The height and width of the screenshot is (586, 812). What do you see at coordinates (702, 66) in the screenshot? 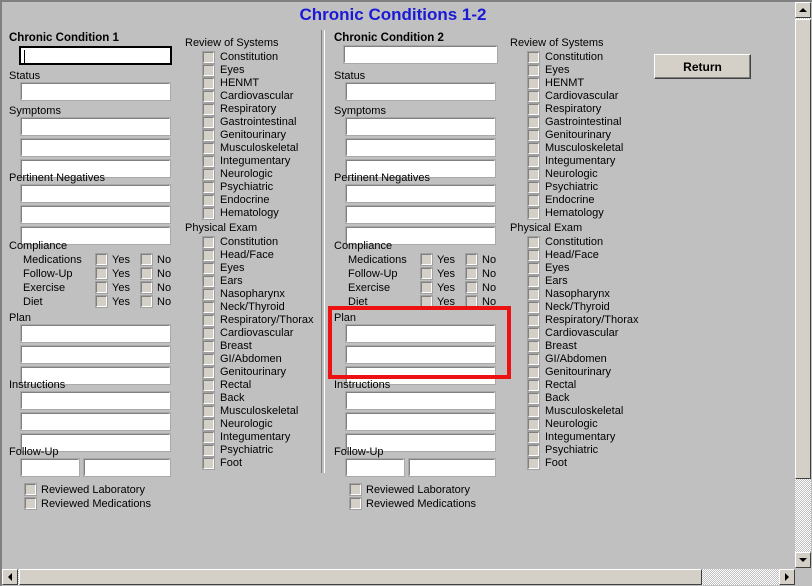
I see `return-button: Return` at bounding box center [702, 66].